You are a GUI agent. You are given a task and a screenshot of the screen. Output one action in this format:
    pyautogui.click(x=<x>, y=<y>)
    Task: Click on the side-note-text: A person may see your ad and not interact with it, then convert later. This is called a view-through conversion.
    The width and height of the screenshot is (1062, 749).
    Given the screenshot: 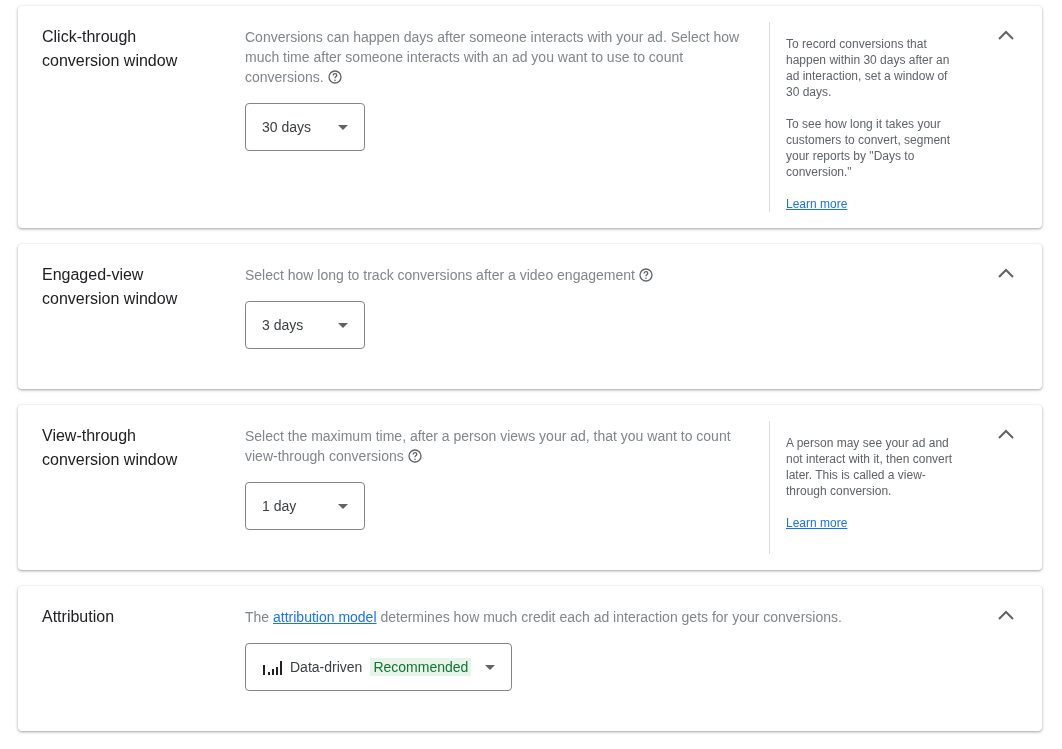 What is the action you would take?
    pyautogui.click(x=870, y=467)
    